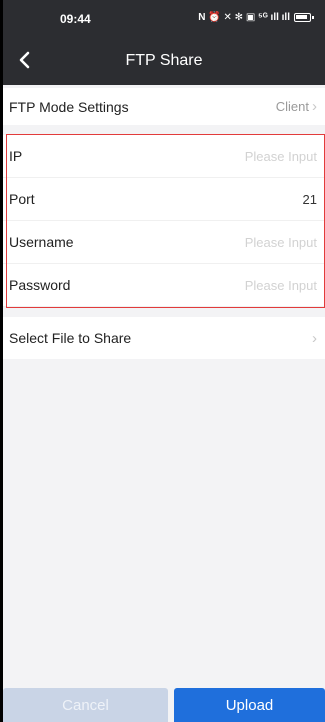 Image resolution: width=325 pixels, height=722 pixels. What do you see at coordinates (41, 242) in the screenshot?
I see `username-label: Username` at bounding box center [41, 242].